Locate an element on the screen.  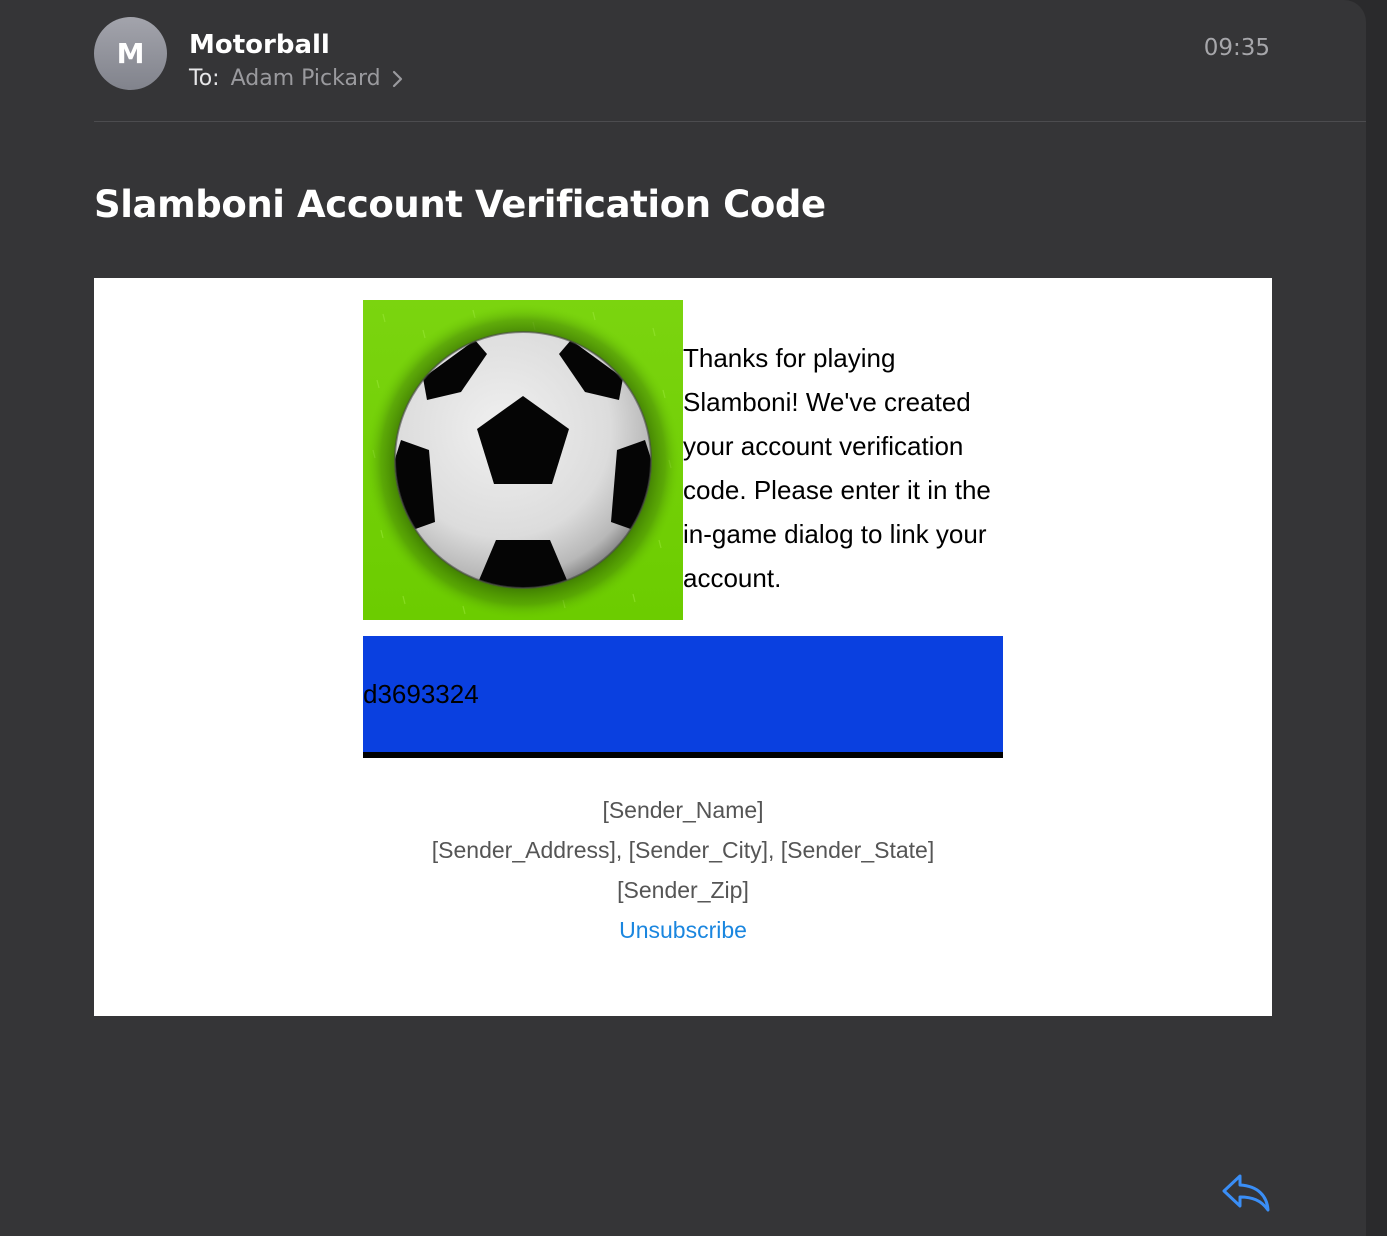
footer-sender-zip: [Sender_Zip] is located at coordinates (683, 890).